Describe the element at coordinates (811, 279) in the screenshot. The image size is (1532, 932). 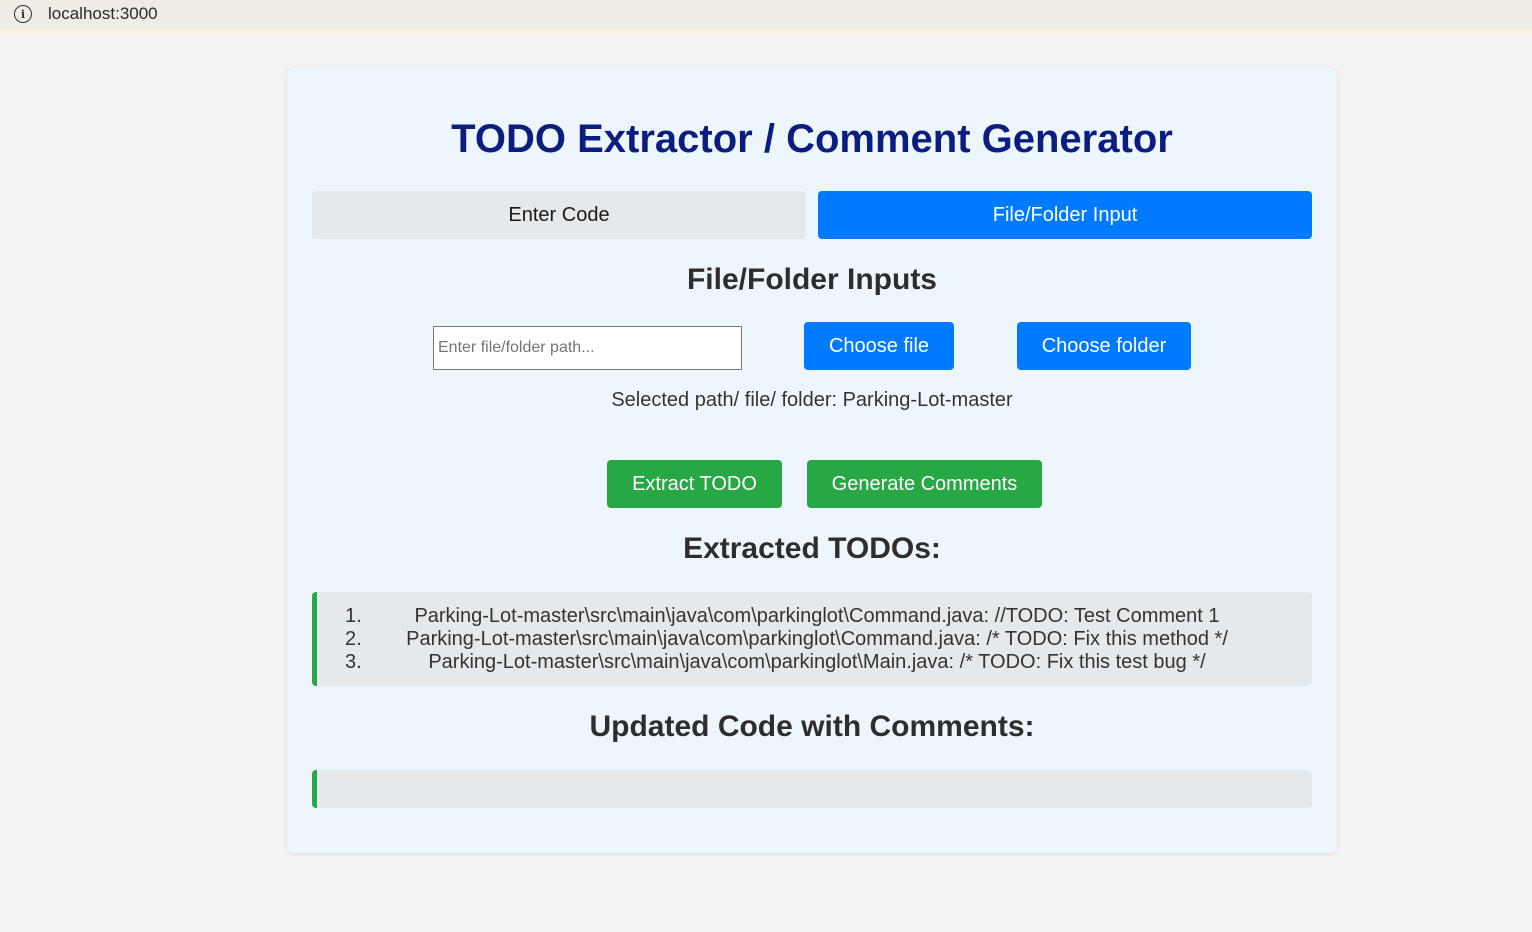
I see `file-folder-heading: File/Folder Inputs` at that location.